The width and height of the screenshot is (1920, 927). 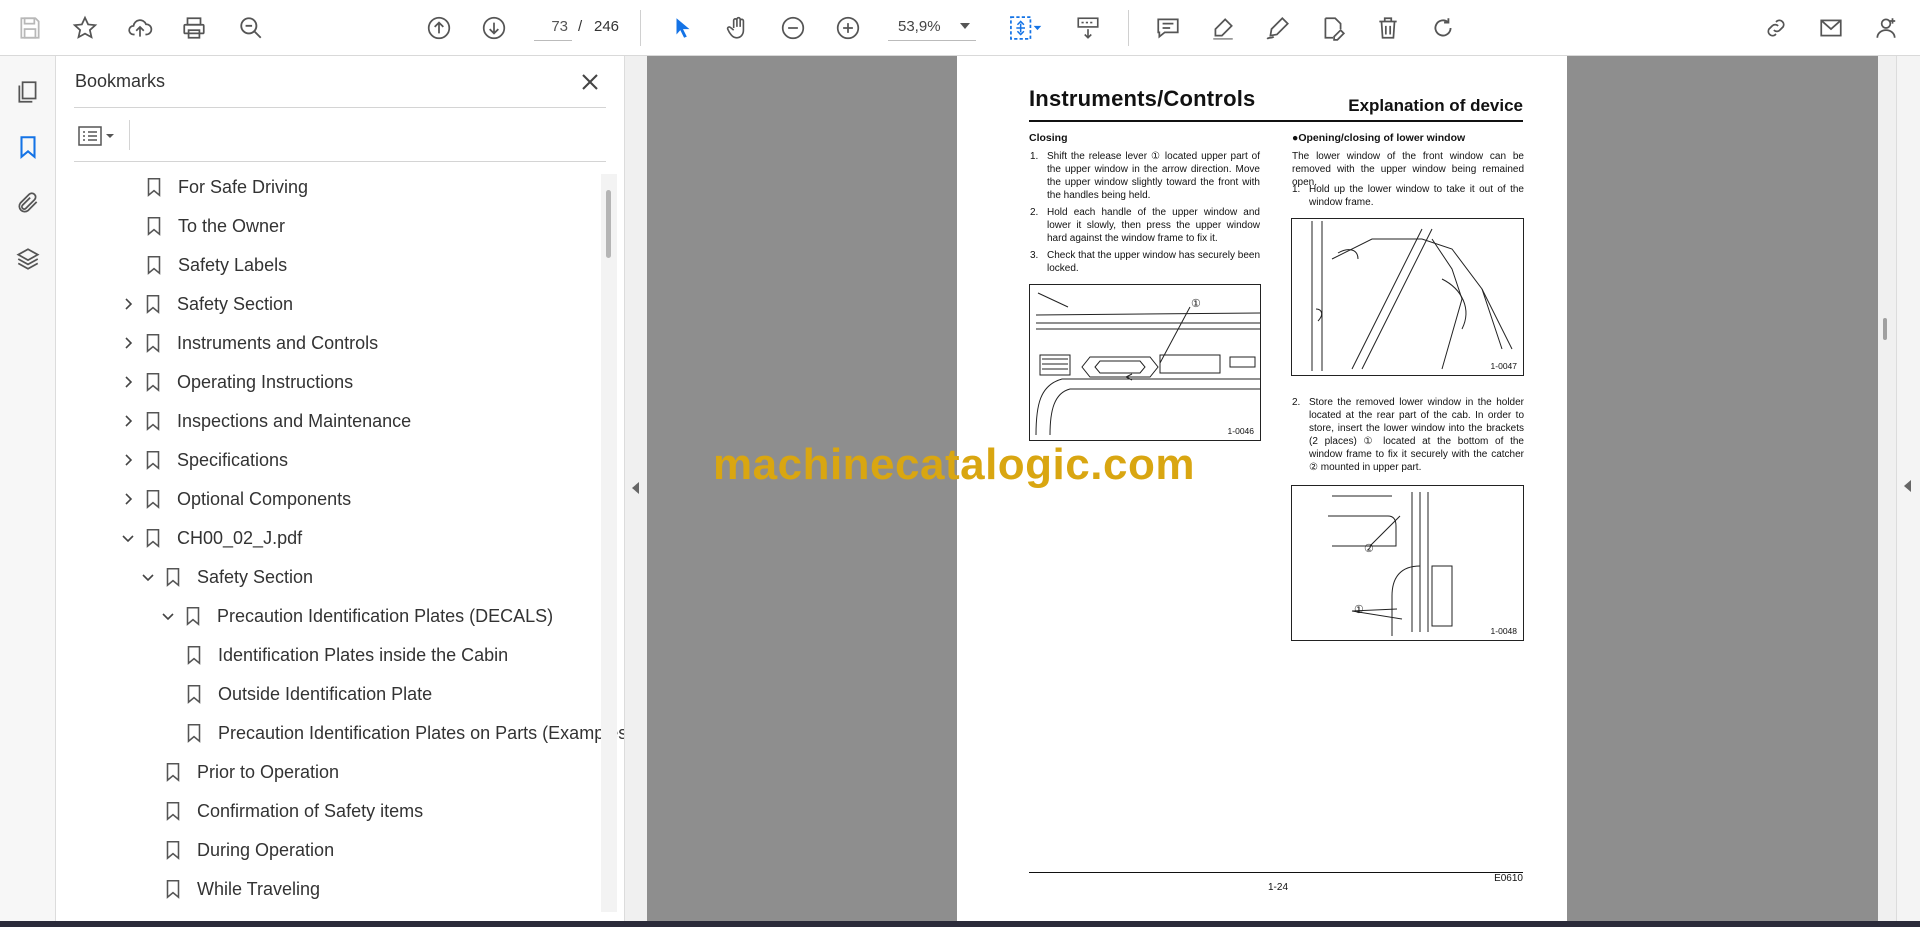 I want to click on star-icon, so click(x=85, y=28).